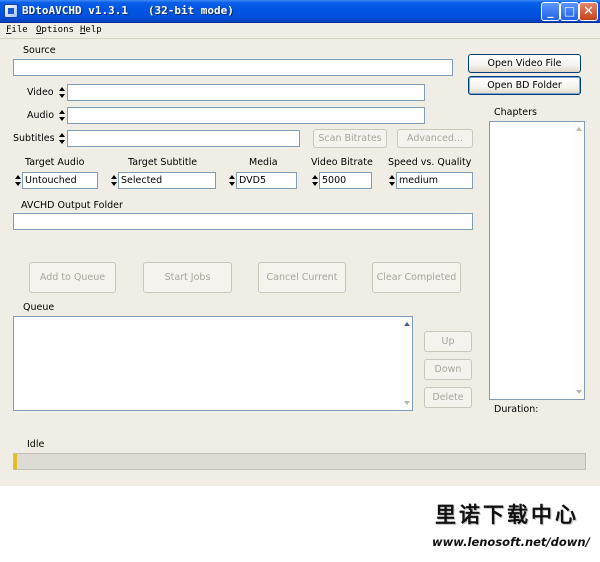  What do you see at coordinates (569, 11) in the screenshot?
I see `maximize-button: □` at bounding box center [569, 11].